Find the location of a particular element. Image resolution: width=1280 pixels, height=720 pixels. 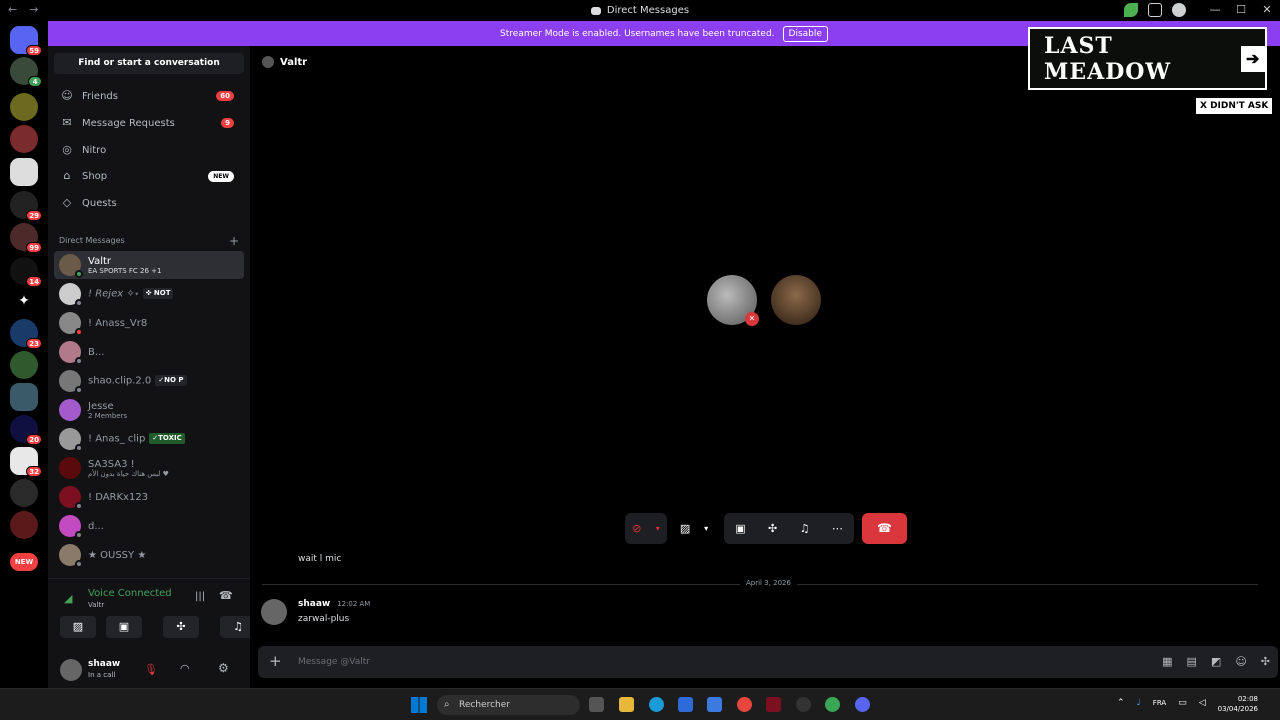

dm-item: ! Anass_Vr8 is located at coordinates (149, 323).